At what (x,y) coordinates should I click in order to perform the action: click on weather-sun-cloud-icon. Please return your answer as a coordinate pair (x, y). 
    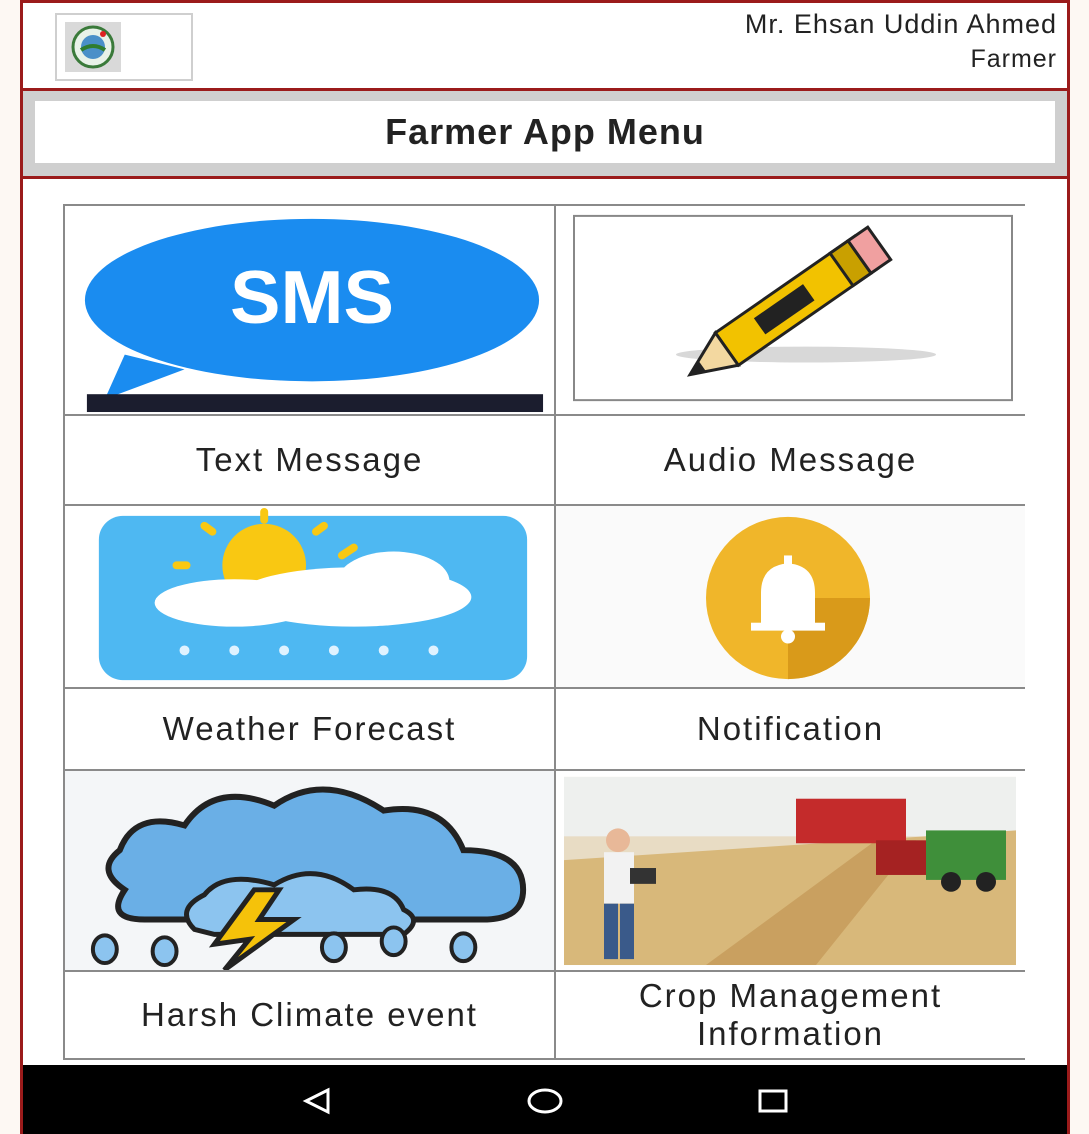
    Looking at the image, I should click on (309, 596).